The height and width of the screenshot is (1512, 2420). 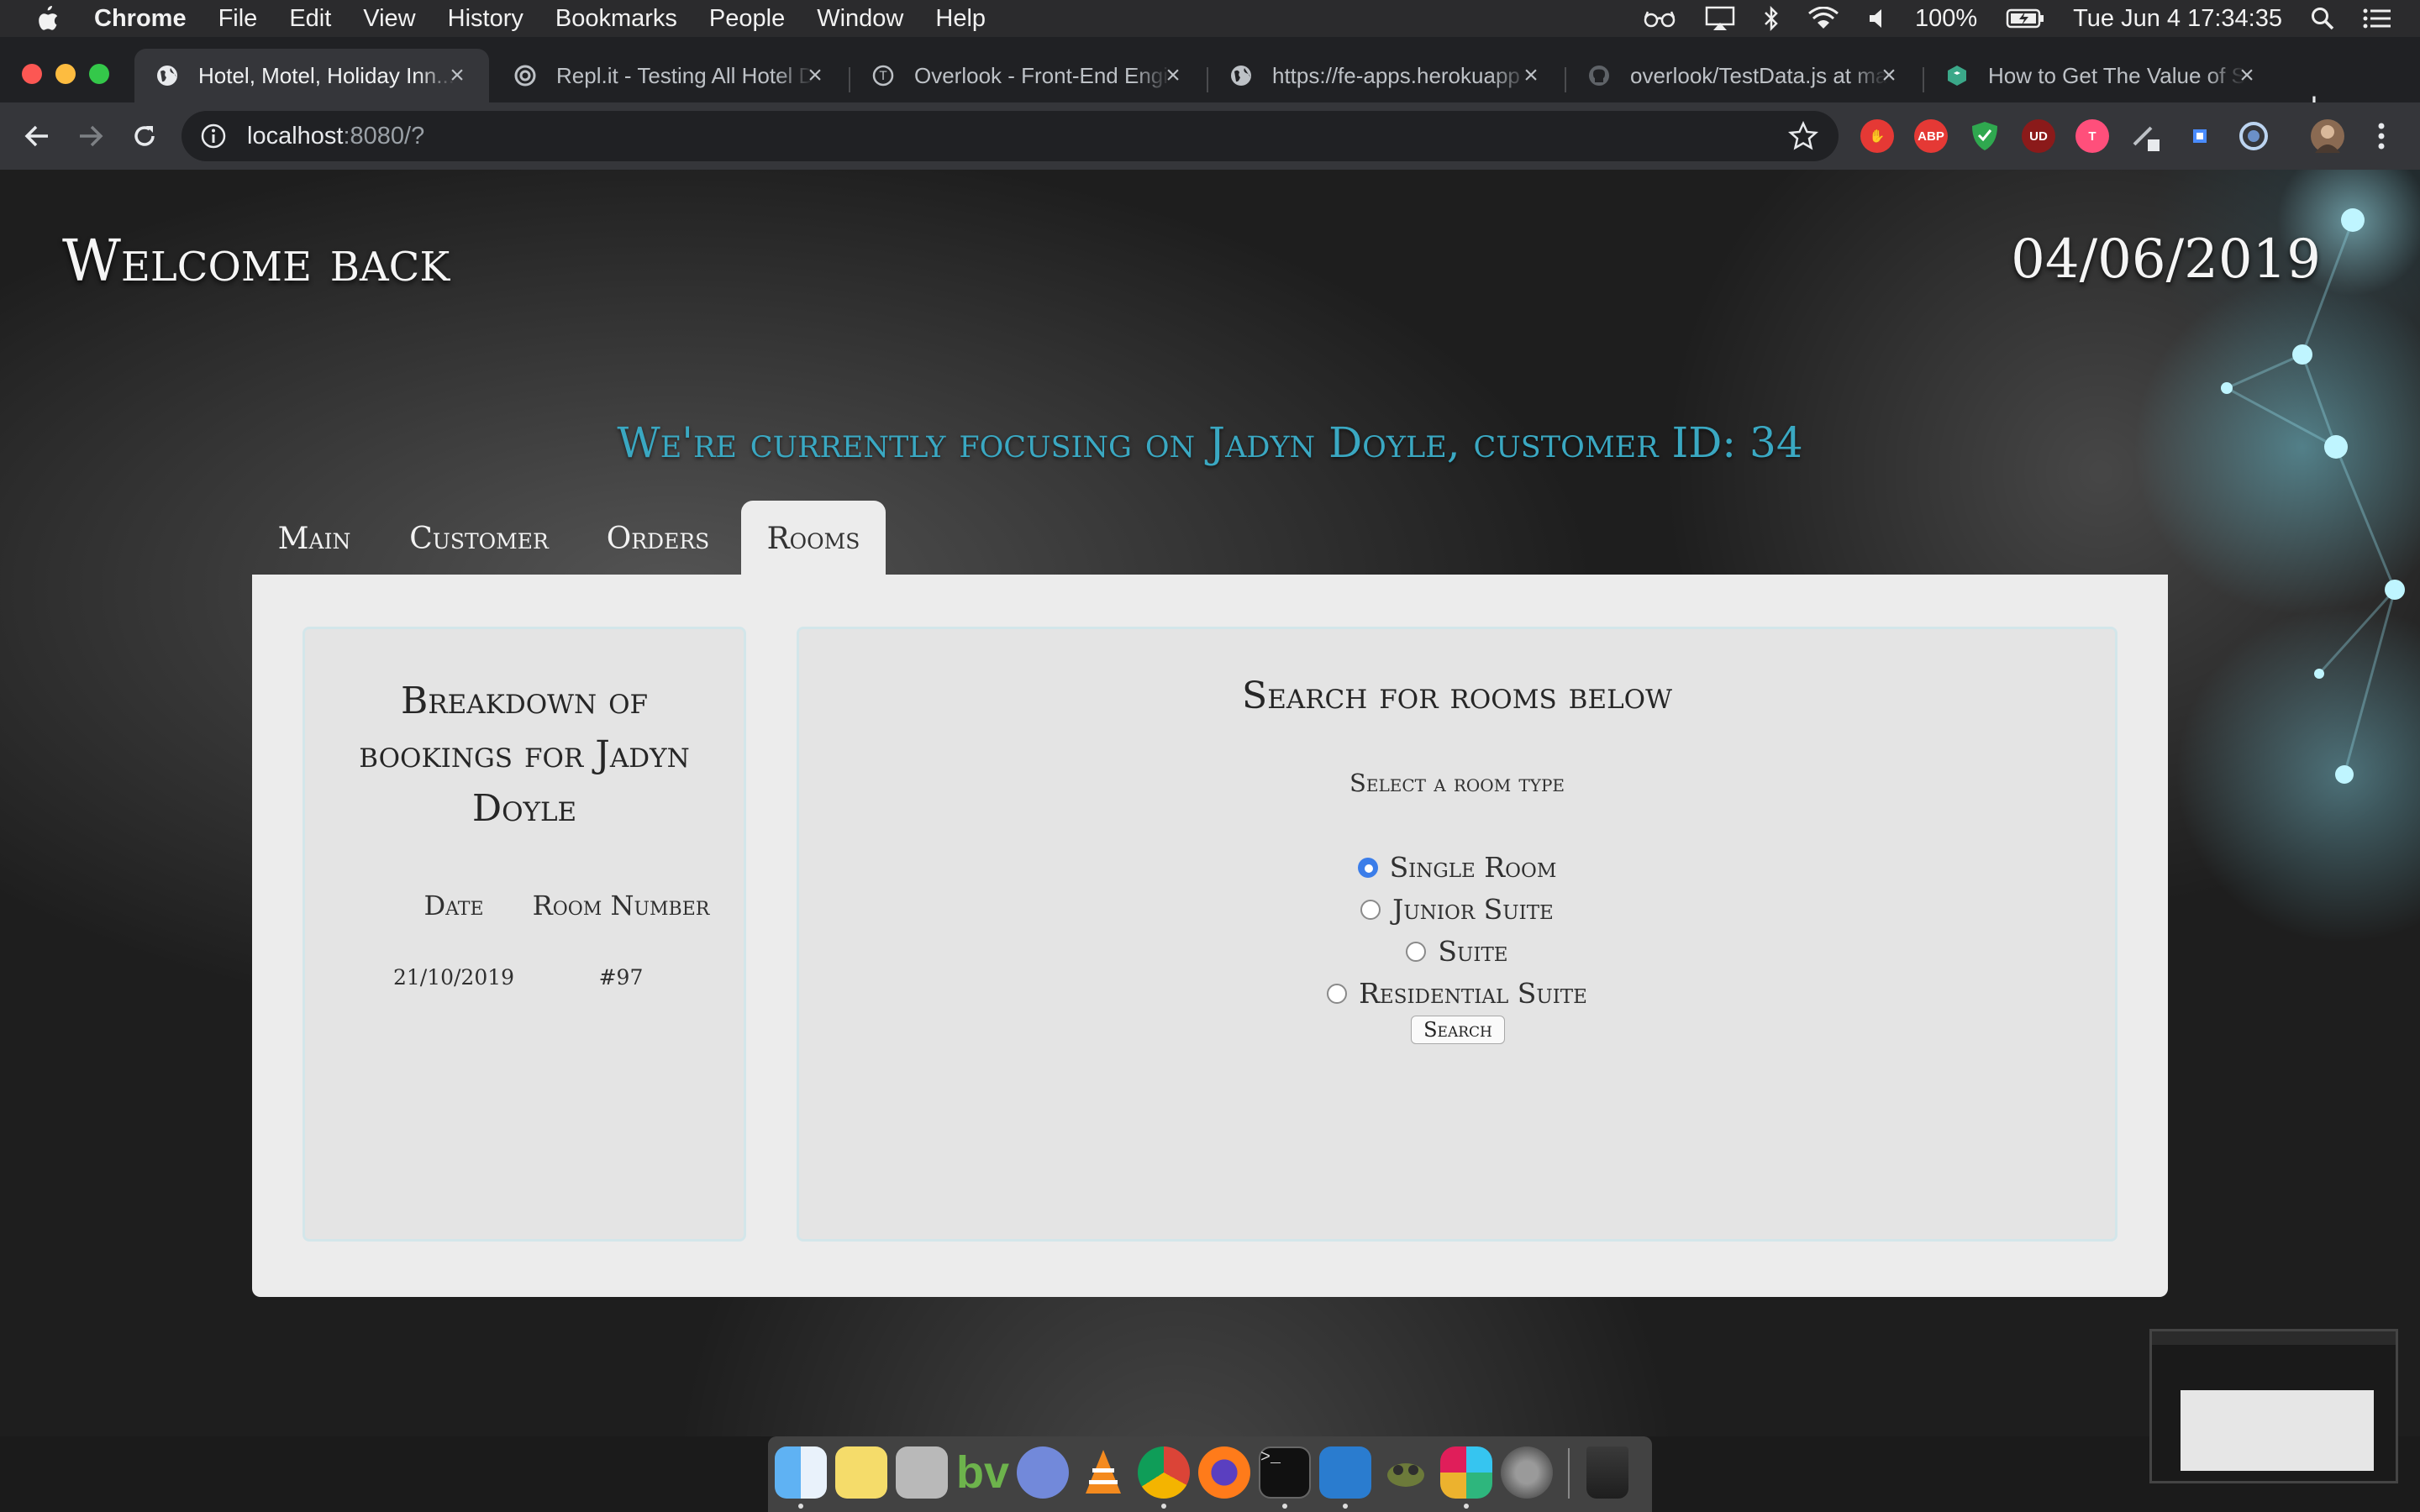 I want to click on menu-history: History, so click(x=485, y=18).